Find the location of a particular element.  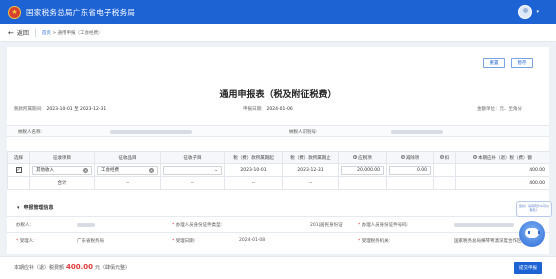

back-button: ← 返回 is located at coordinates (18, 33).